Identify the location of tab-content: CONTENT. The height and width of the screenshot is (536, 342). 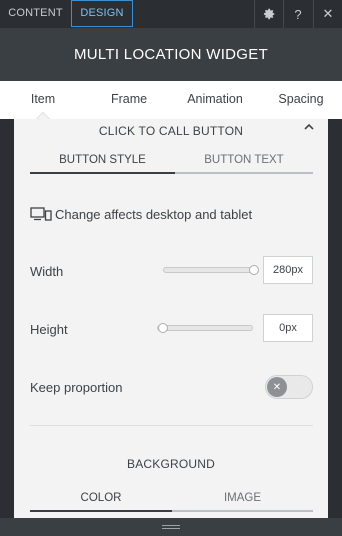
(35, 13).